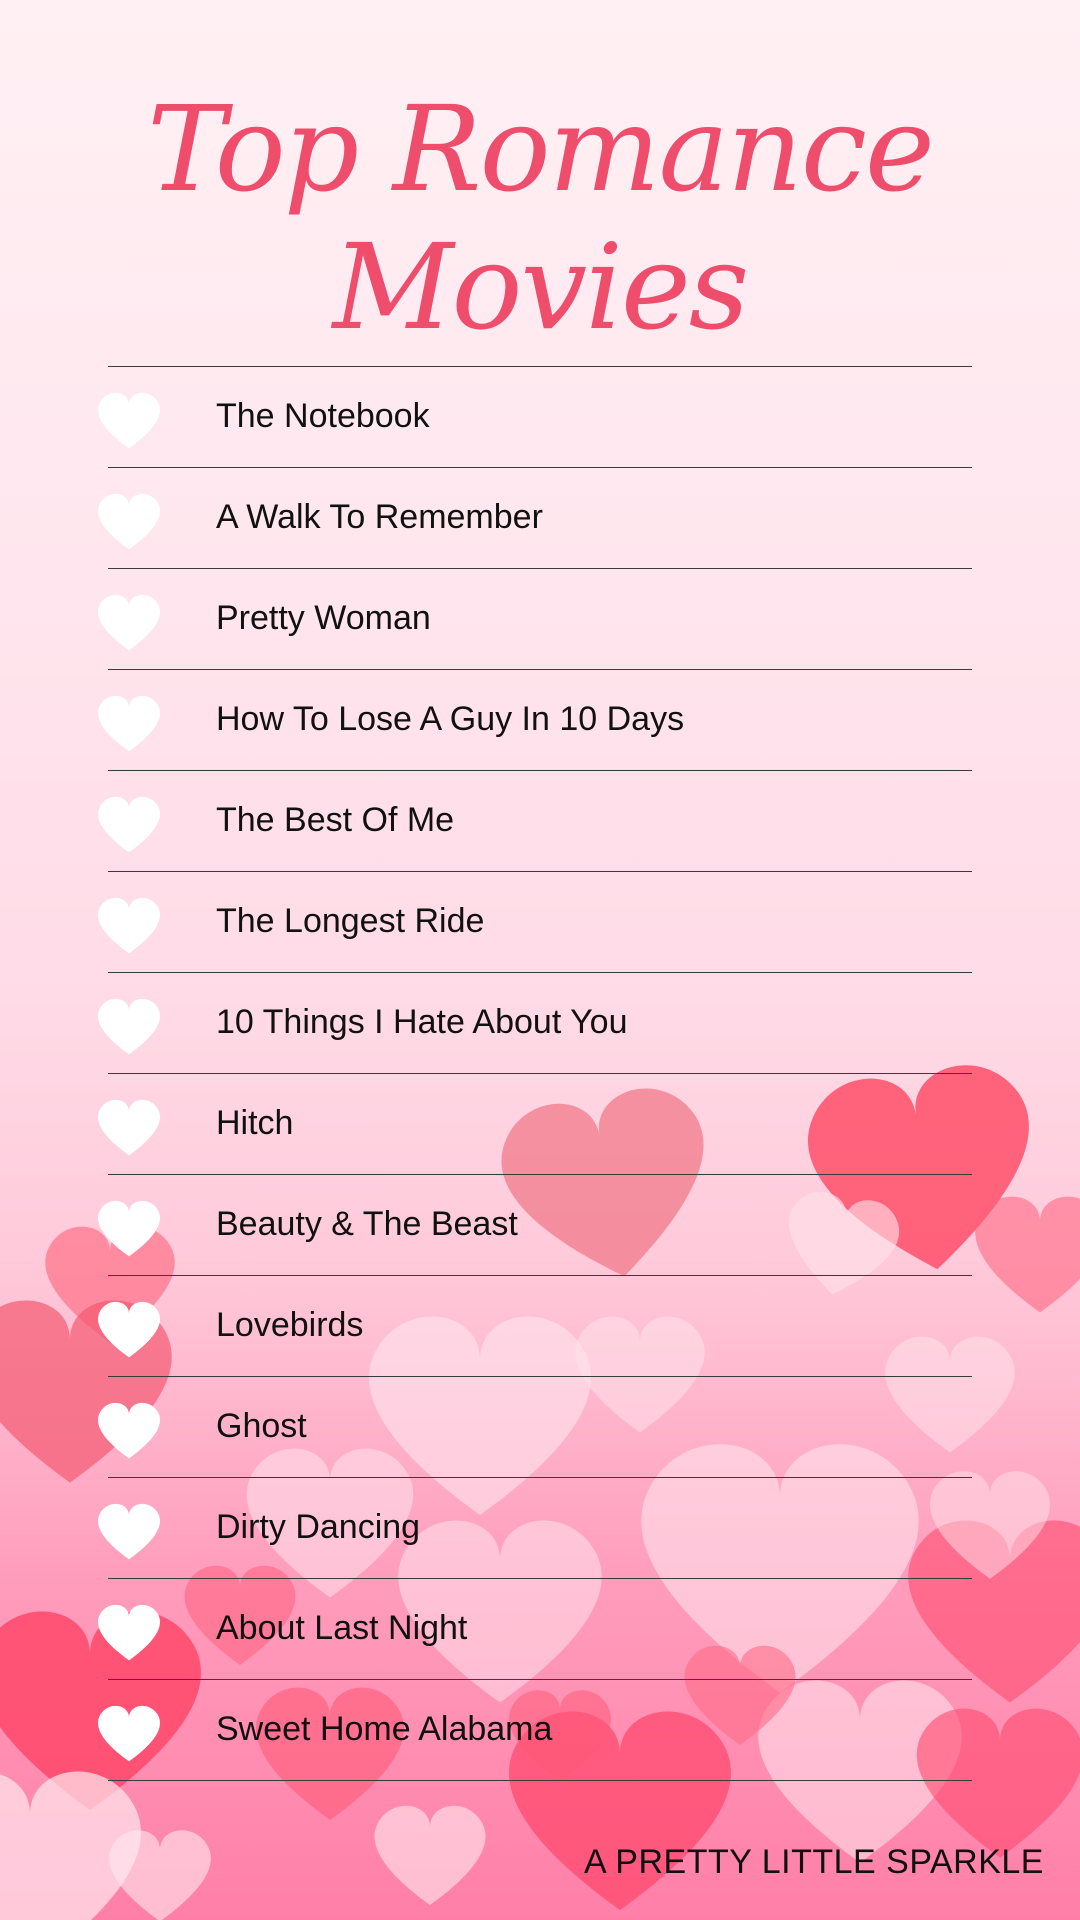 This screenshot has height=1920, width=1080. What do you see at coordinates (323, 618) in the screenshot?
I see `movie-title: Pretty Woman` at bounding box center [323, 618].